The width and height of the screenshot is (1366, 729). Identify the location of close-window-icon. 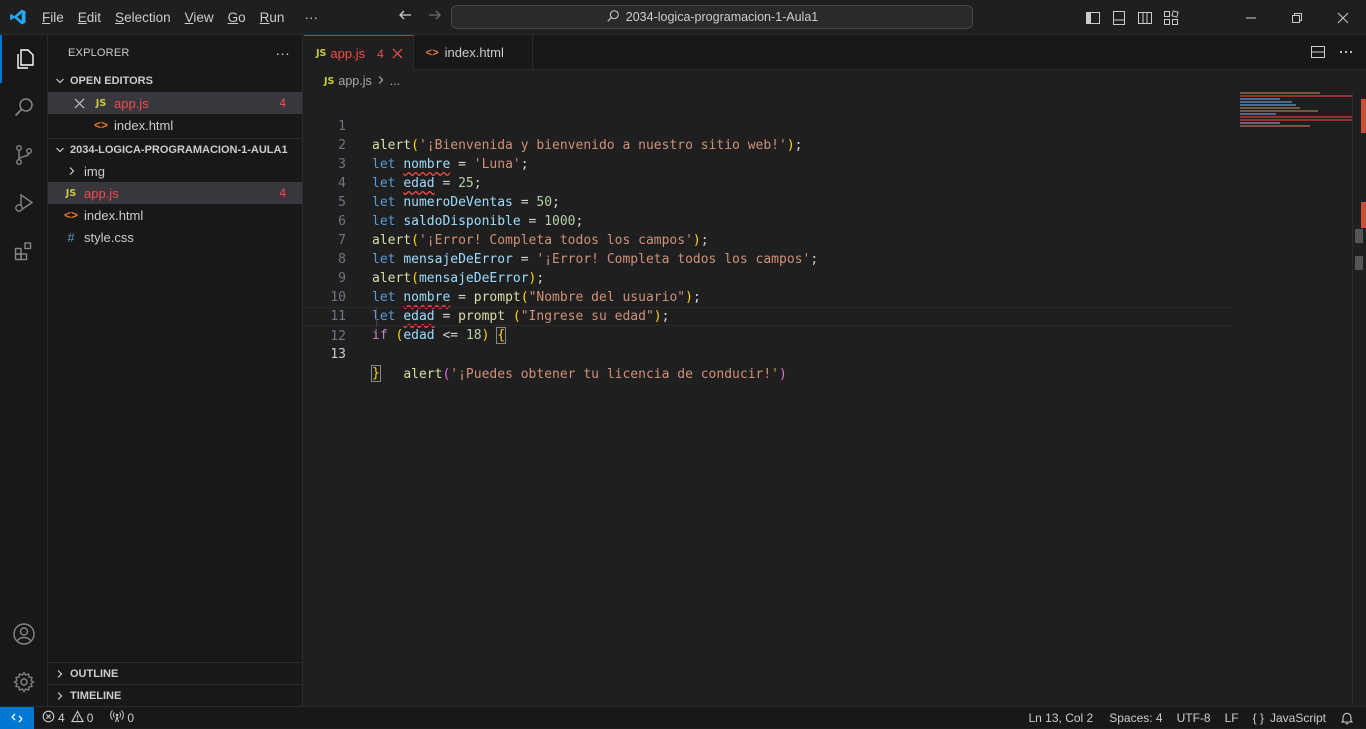
(1343, 17).